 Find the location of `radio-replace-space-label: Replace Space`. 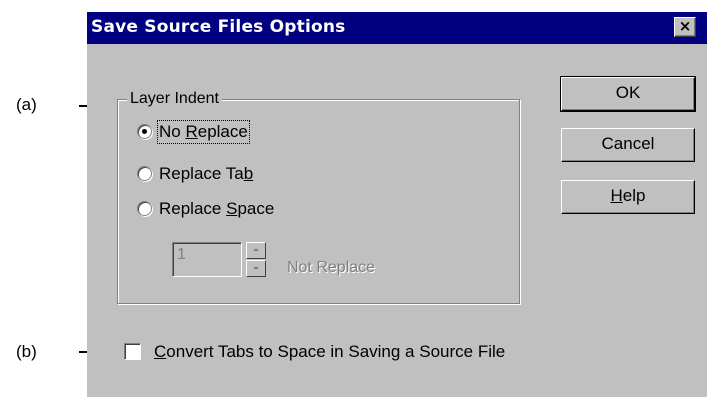

radio-replace-space-label: Replace Space is located at coordinates (216, 209).